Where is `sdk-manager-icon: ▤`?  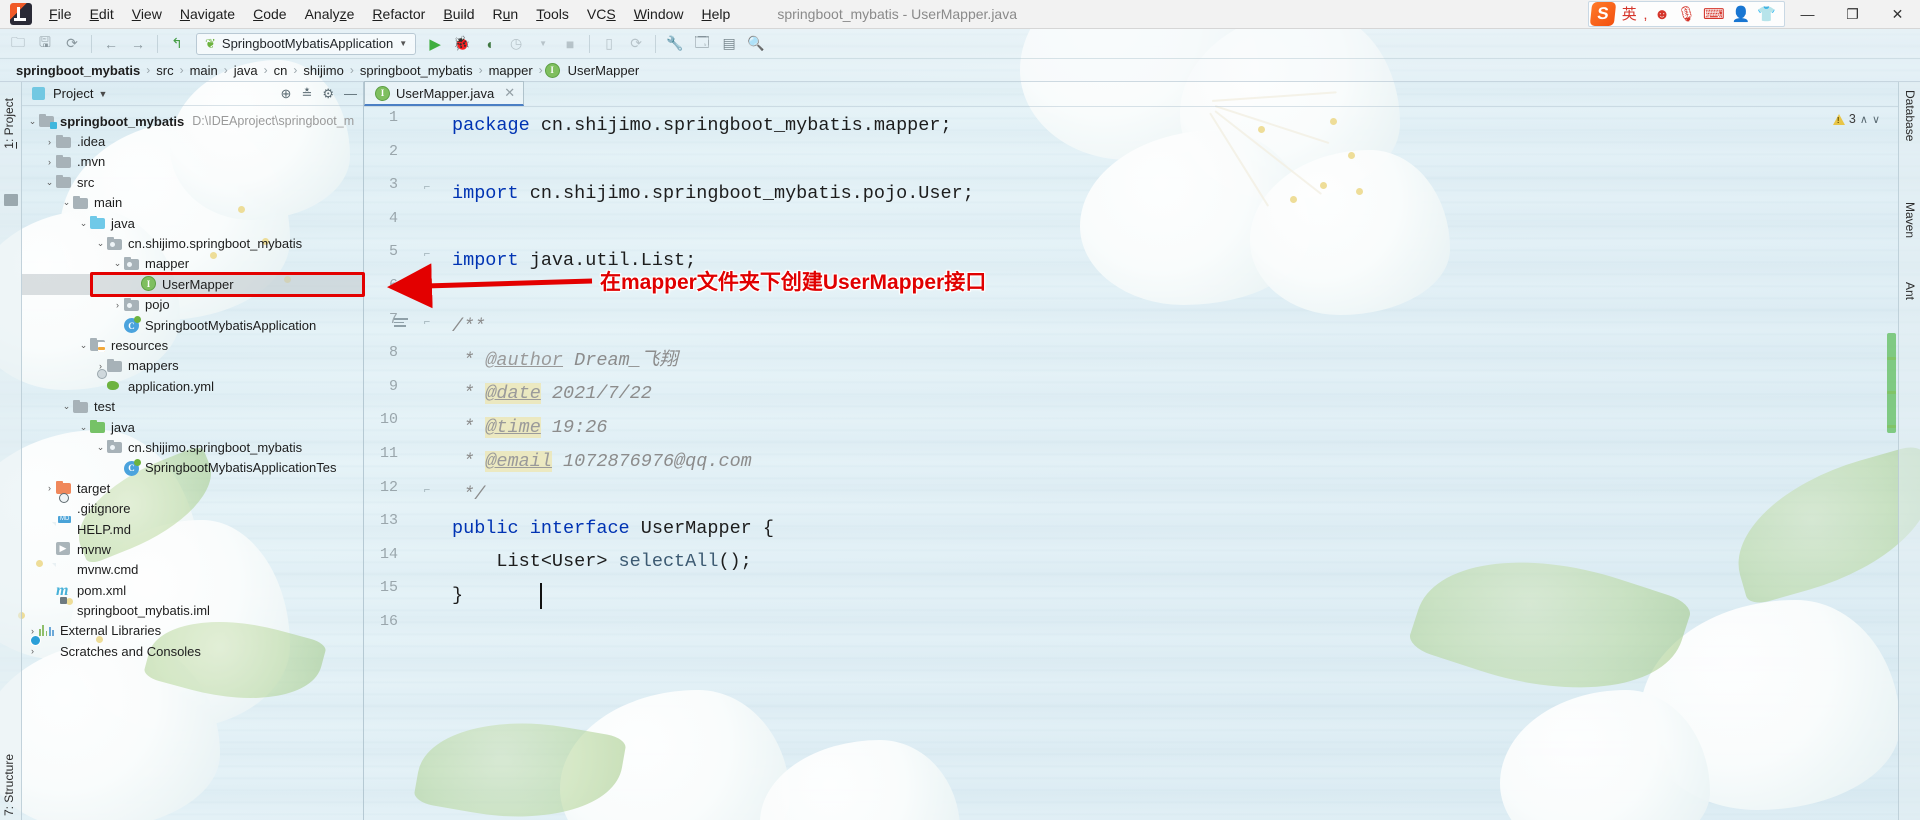
sdk-manager-icon: ▤ is located at coordinates (729, 44).